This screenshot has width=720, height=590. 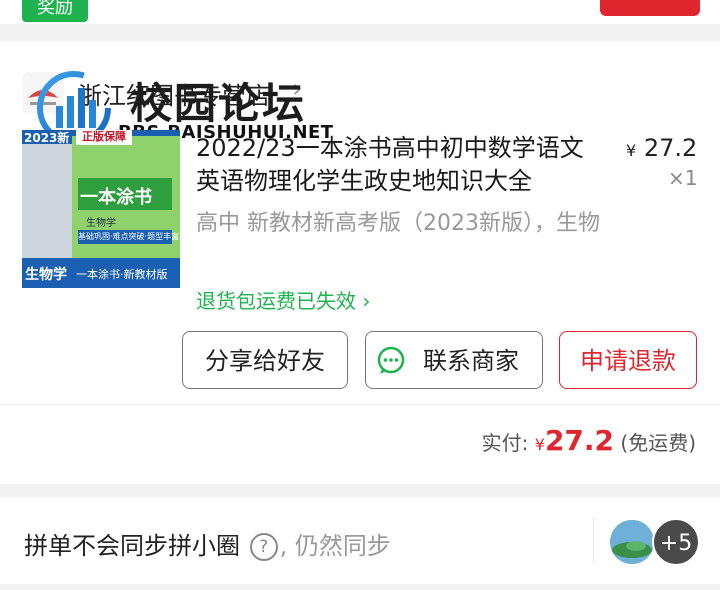 What do you see at coordinates (46, 275) in the screenshot?
I see `cover-subject: 生物学` at bounding box center [46, 275].